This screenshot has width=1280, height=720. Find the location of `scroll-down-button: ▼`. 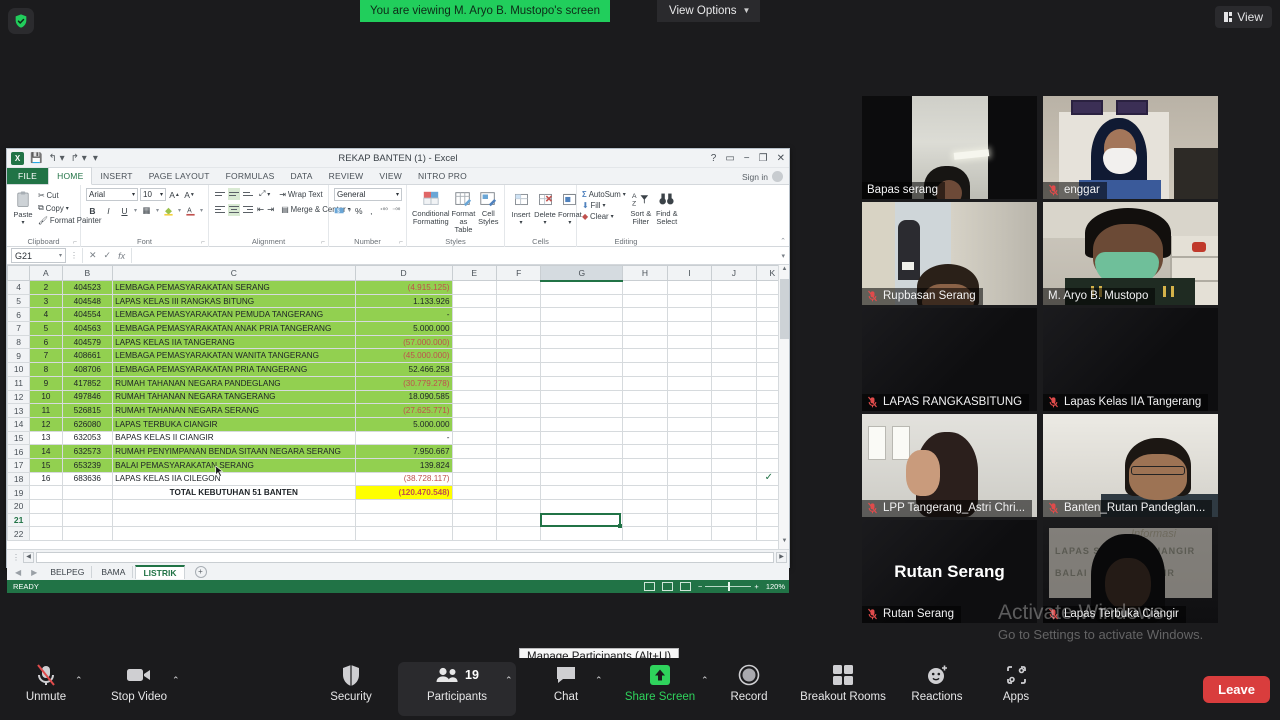

scroll-down-button: ▼ is located at coordinates (784, 543).